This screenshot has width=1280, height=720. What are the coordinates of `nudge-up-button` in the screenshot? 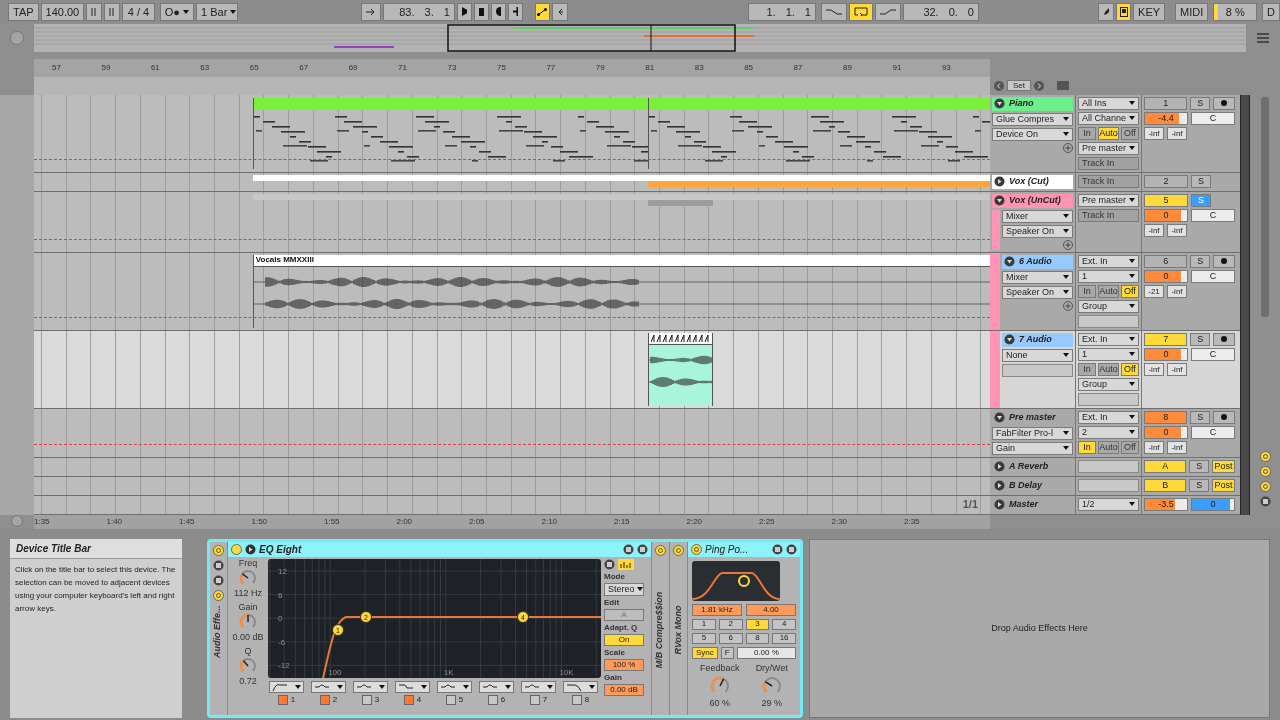 It's located at (112, 11).